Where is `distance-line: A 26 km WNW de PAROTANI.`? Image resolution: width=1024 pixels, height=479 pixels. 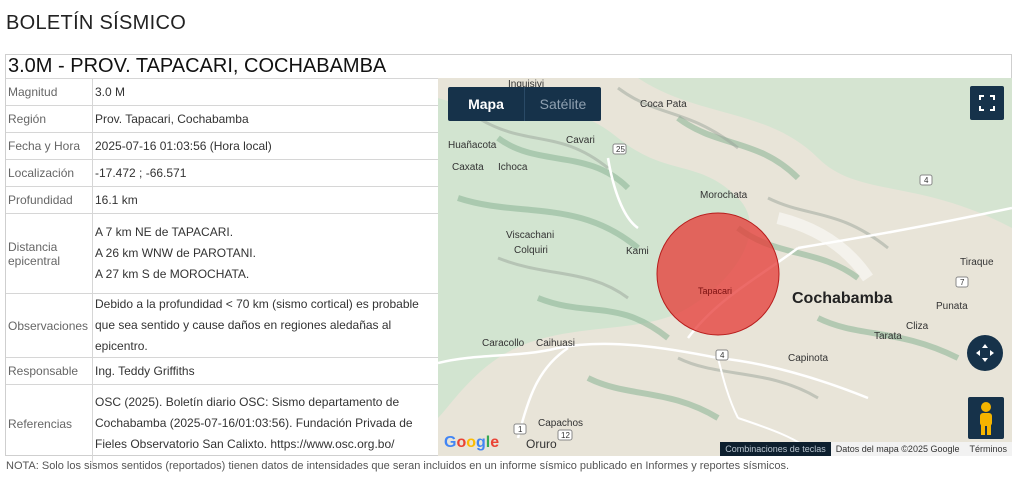 distance-line: A 26 km WNW de PAROTANI. is located at coordinates (175, 253).